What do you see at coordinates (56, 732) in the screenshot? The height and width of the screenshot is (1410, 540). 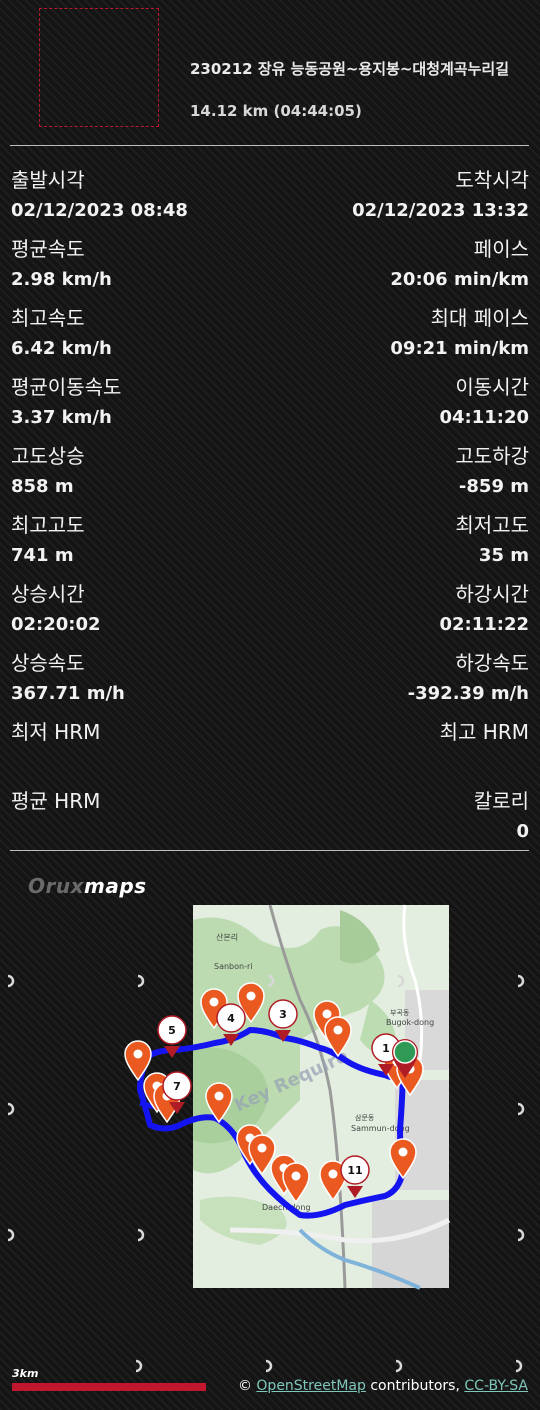 I see `label-min-hrm: 최저 HRM` at bounding box center [56, 732].